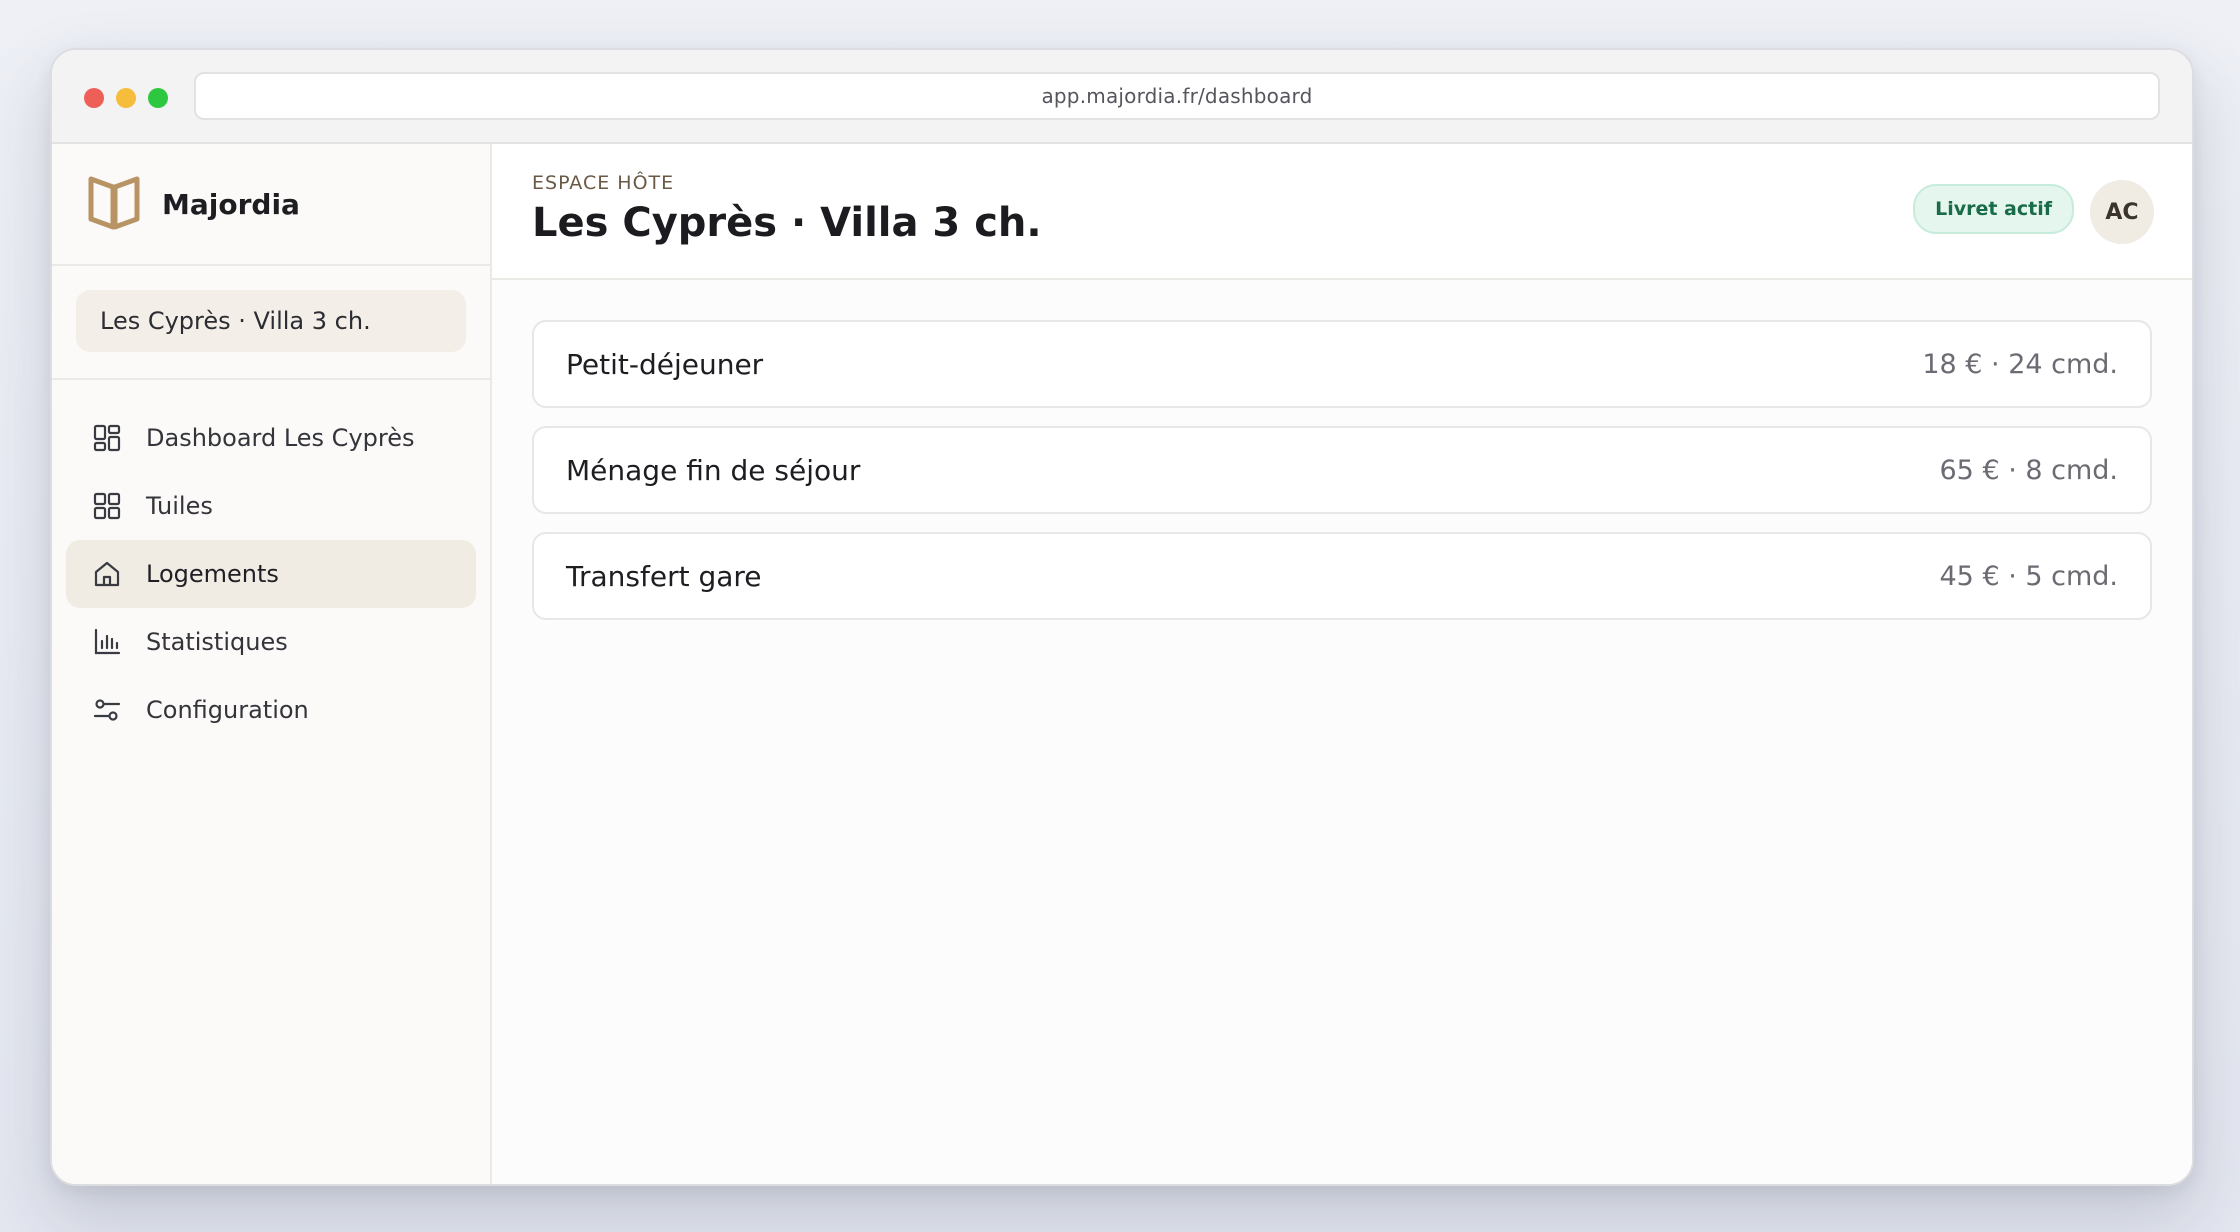  Describe the element at coordinates (603, 183) in the screenshot. I see `page-kicker: ESPACE HÔTE` at that location.